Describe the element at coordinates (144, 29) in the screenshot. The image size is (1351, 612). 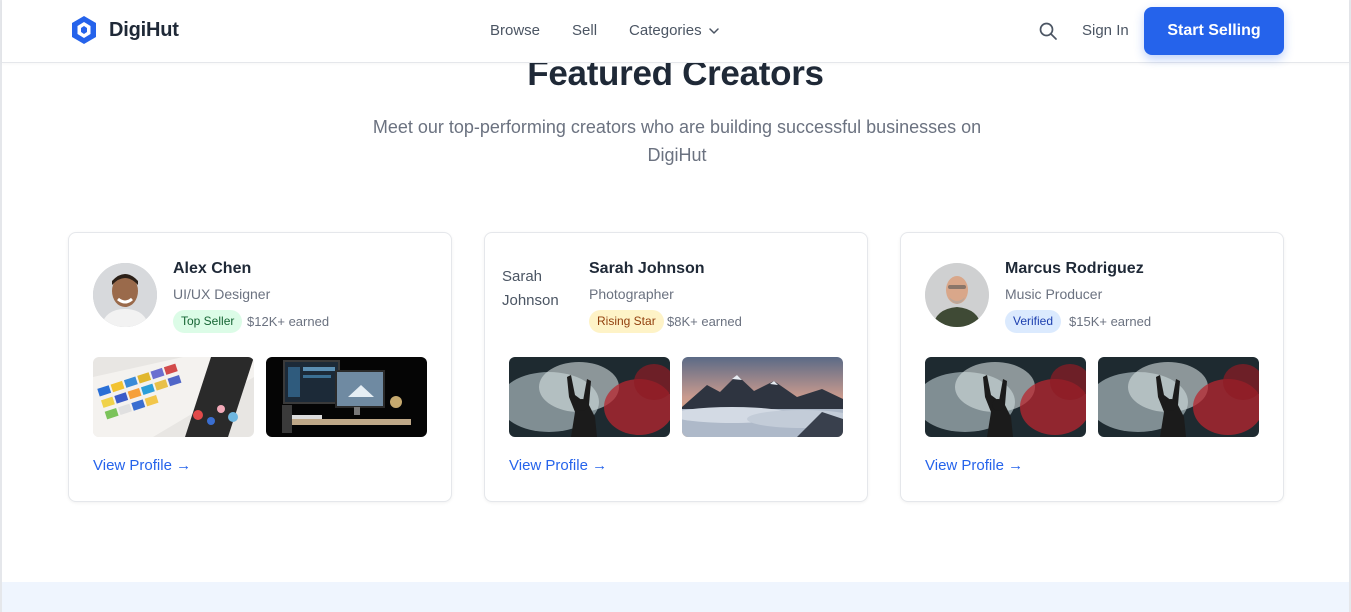
I see `brand-name: DigiHut` at that location.